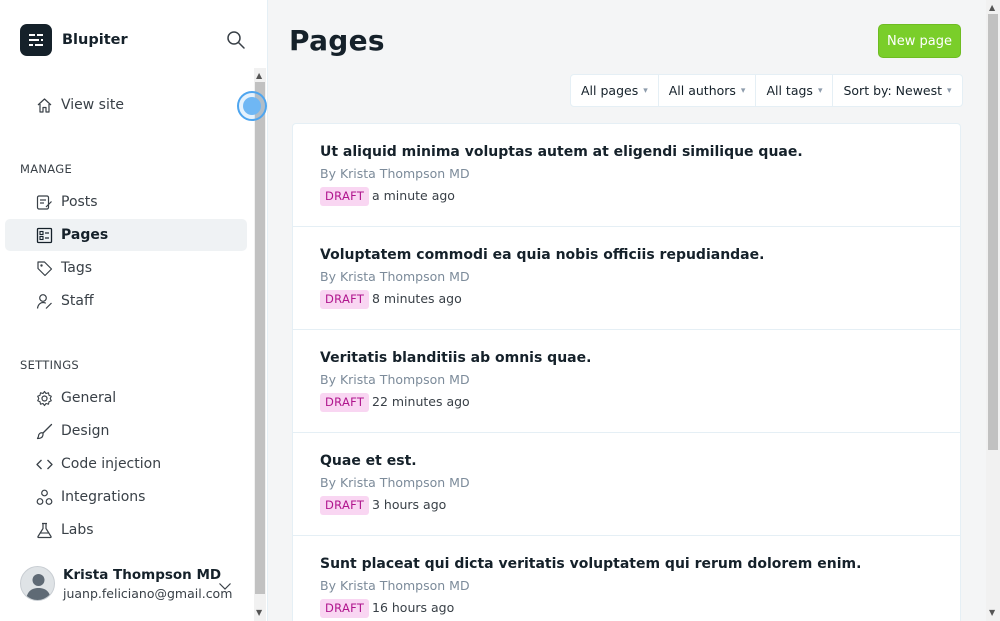  What do you see at coordinates (44, 235) in the screenshot?
I see `pages-icon` at bounding box center [44, 235].